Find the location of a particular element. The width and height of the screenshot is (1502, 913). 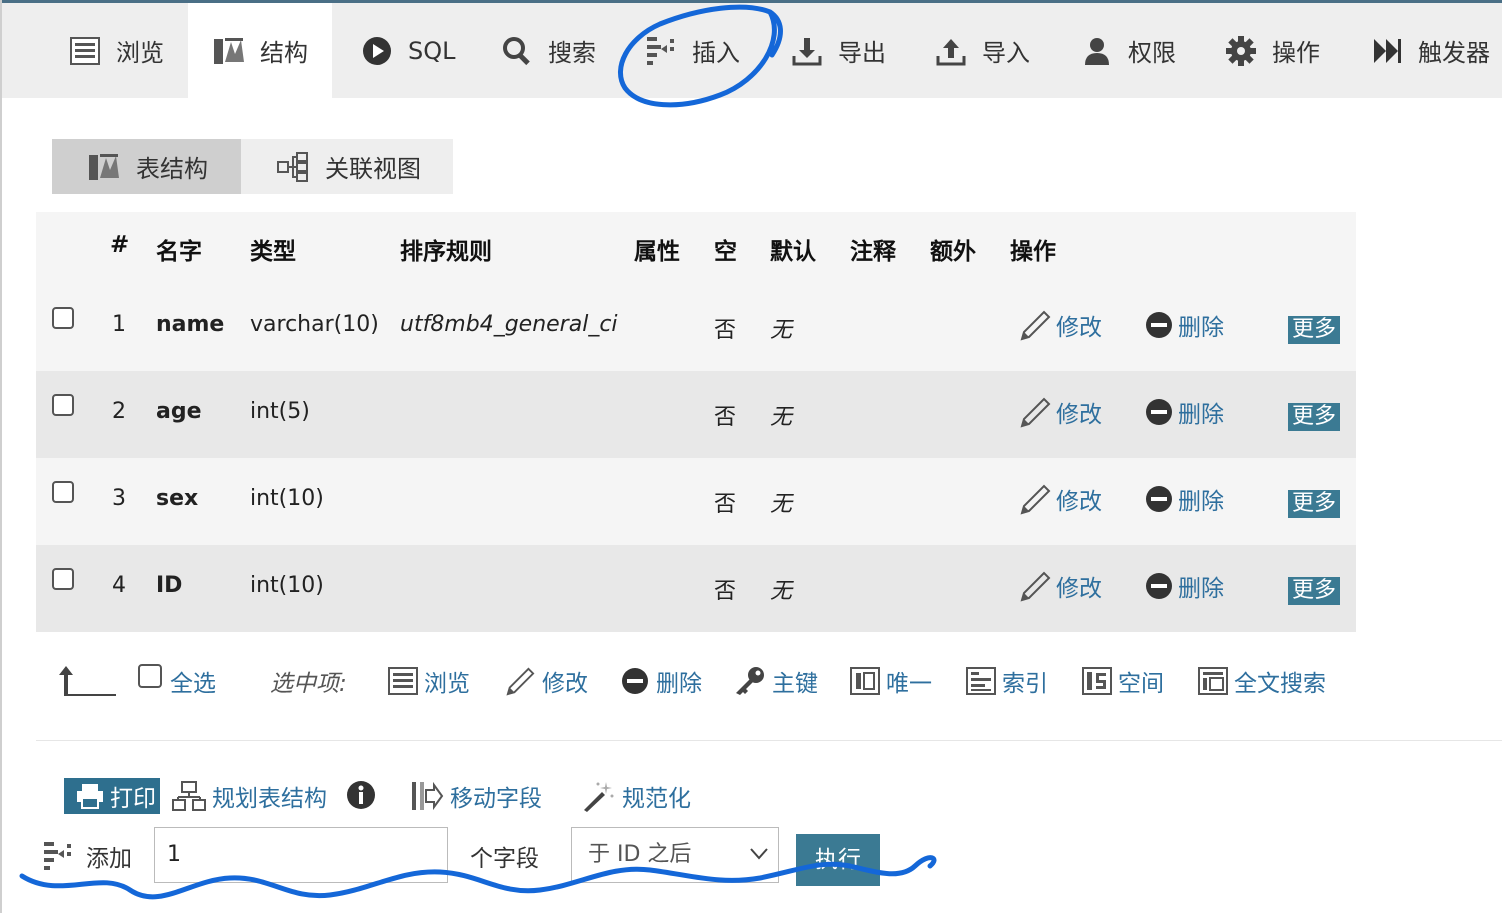

bulk-index-button: 索引 is located at coordinates (1007, 681).